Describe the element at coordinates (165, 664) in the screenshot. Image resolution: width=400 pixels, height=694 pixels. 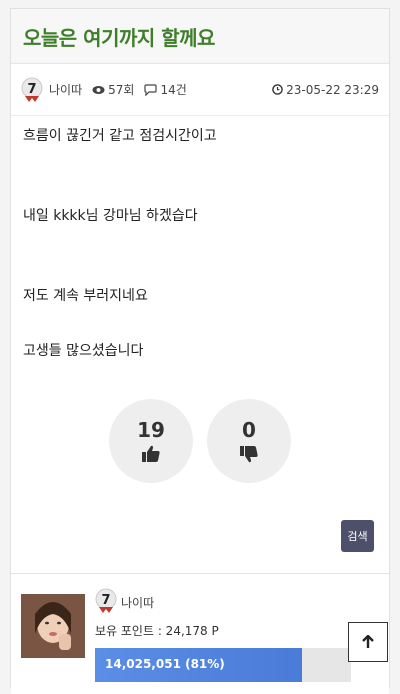
I see `xp-progress-label: 14,025,051 (81%)` at that location.